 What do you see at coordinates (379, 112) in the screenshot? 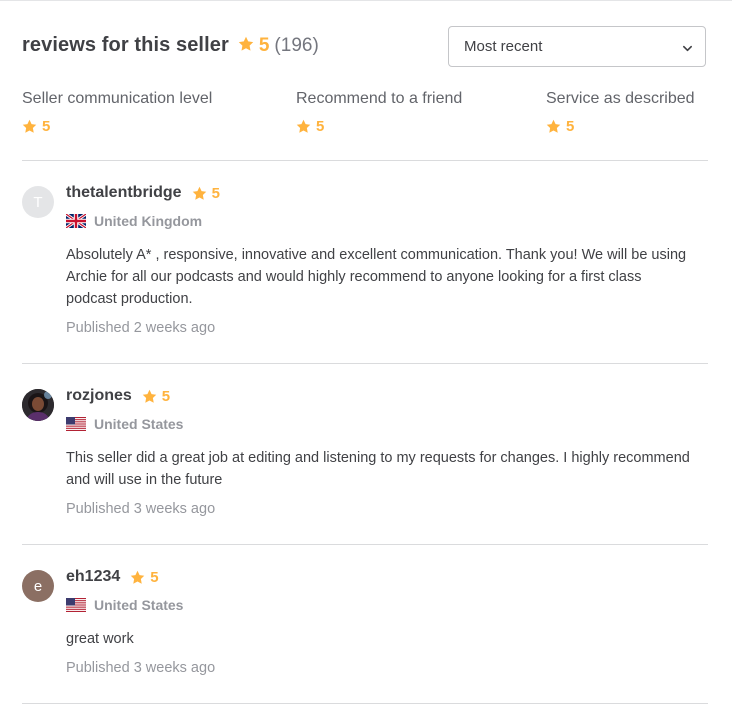
I see `metric-recommend: Recommend to a friend 5` at bounding box center [379, 112].